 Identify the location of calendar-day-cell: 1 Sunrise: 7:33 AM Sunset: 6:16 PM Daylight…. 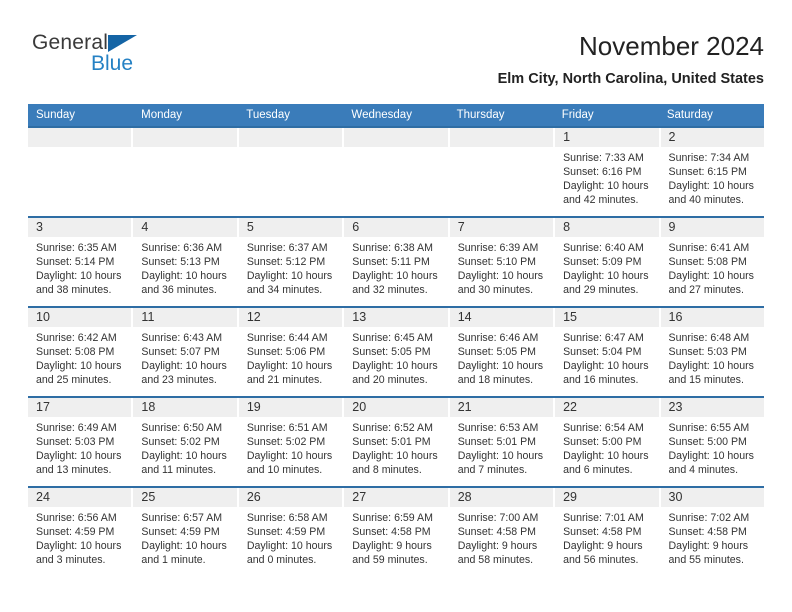
(608, 172).